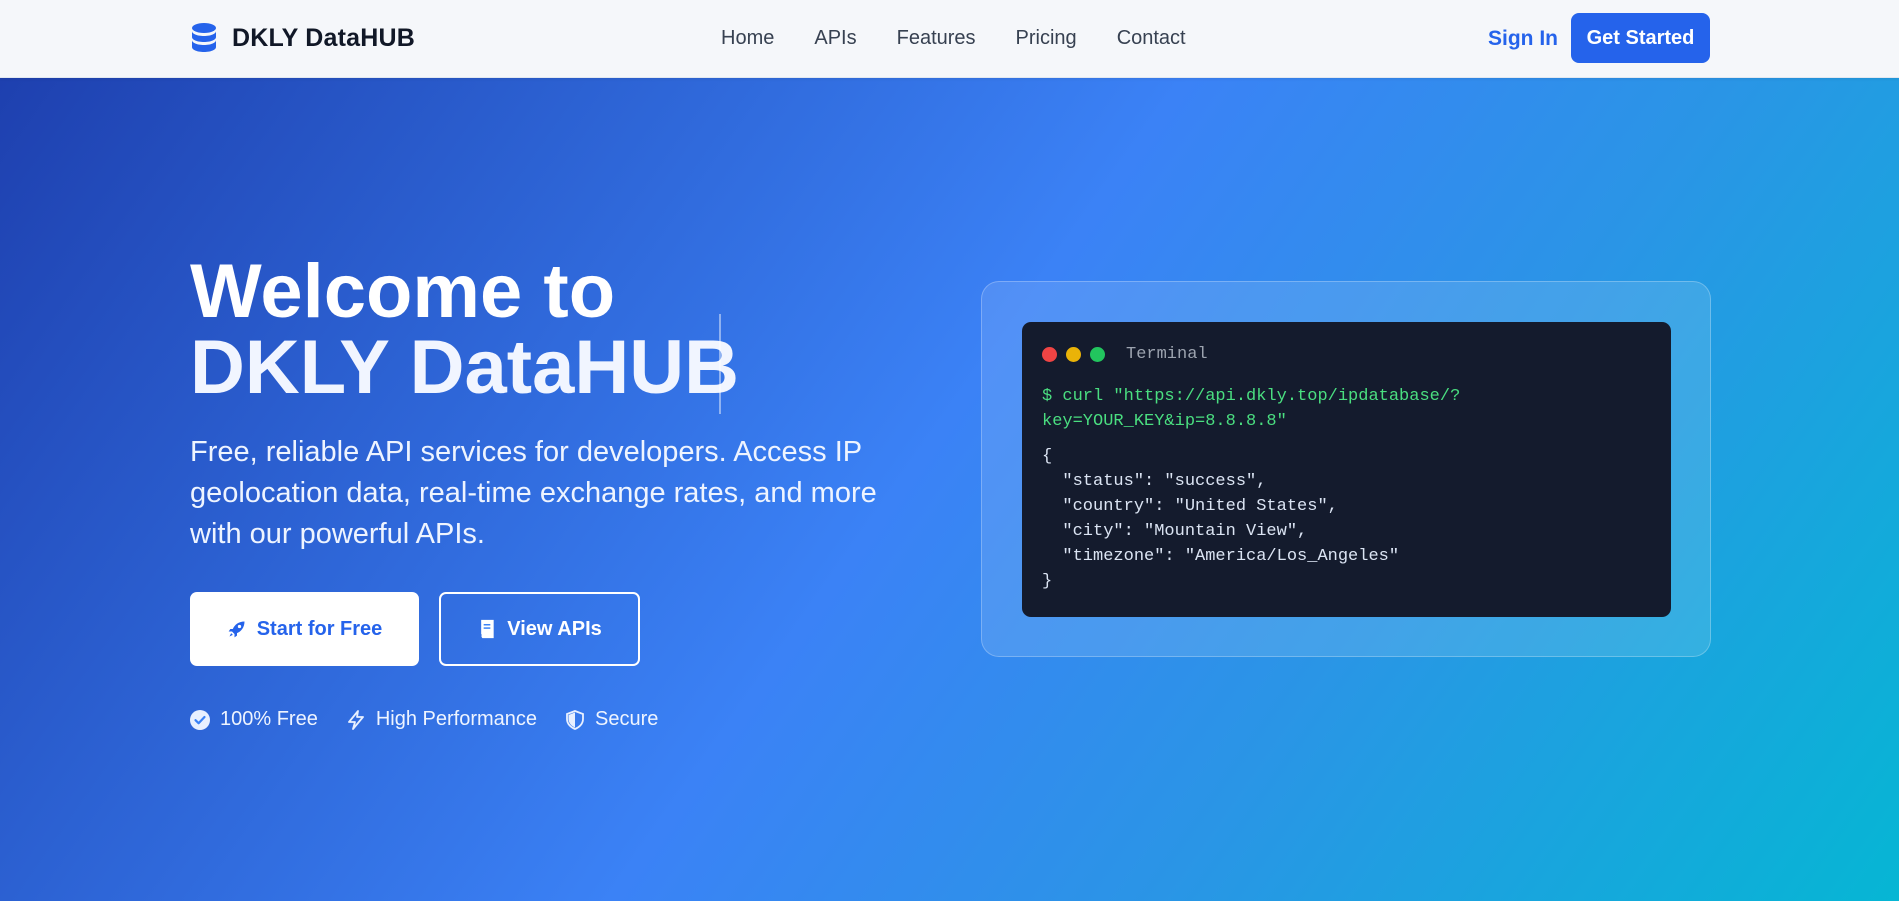  I want to click on book-icon, so click(487, 629).